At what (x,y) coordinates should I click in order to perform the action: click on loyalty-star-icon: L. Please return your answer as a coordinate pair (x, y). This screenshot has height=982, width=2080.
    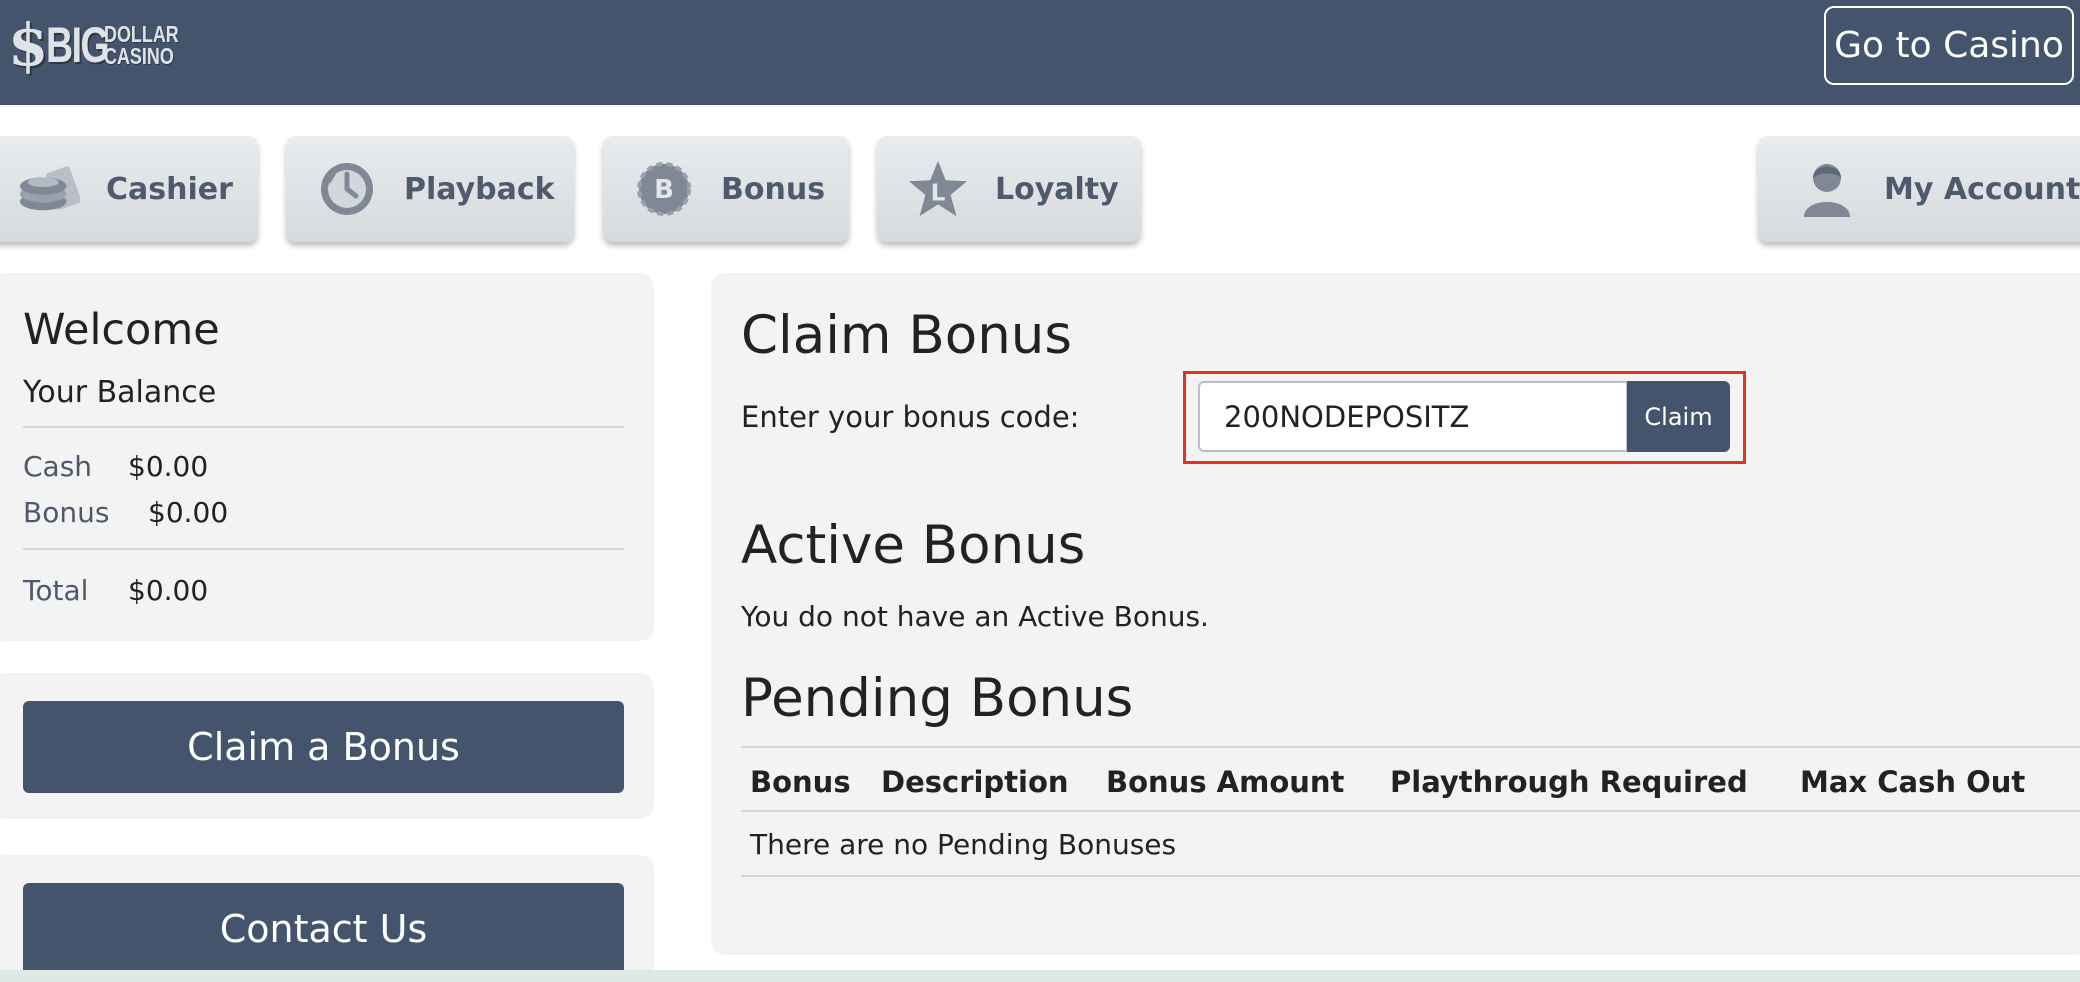
    Looking at the image, I should click on (938, 189).